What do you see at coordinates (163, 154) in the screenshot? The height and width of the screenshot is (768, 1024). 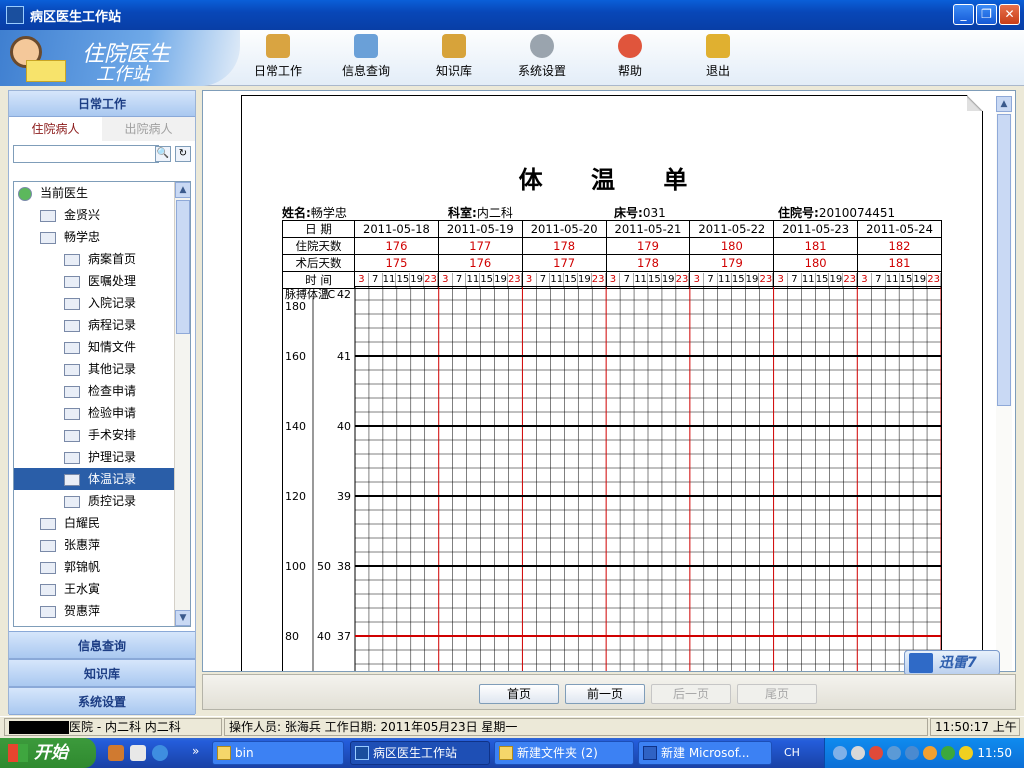 I see `search-icon: 🔍` at bounding box center [163, 154].